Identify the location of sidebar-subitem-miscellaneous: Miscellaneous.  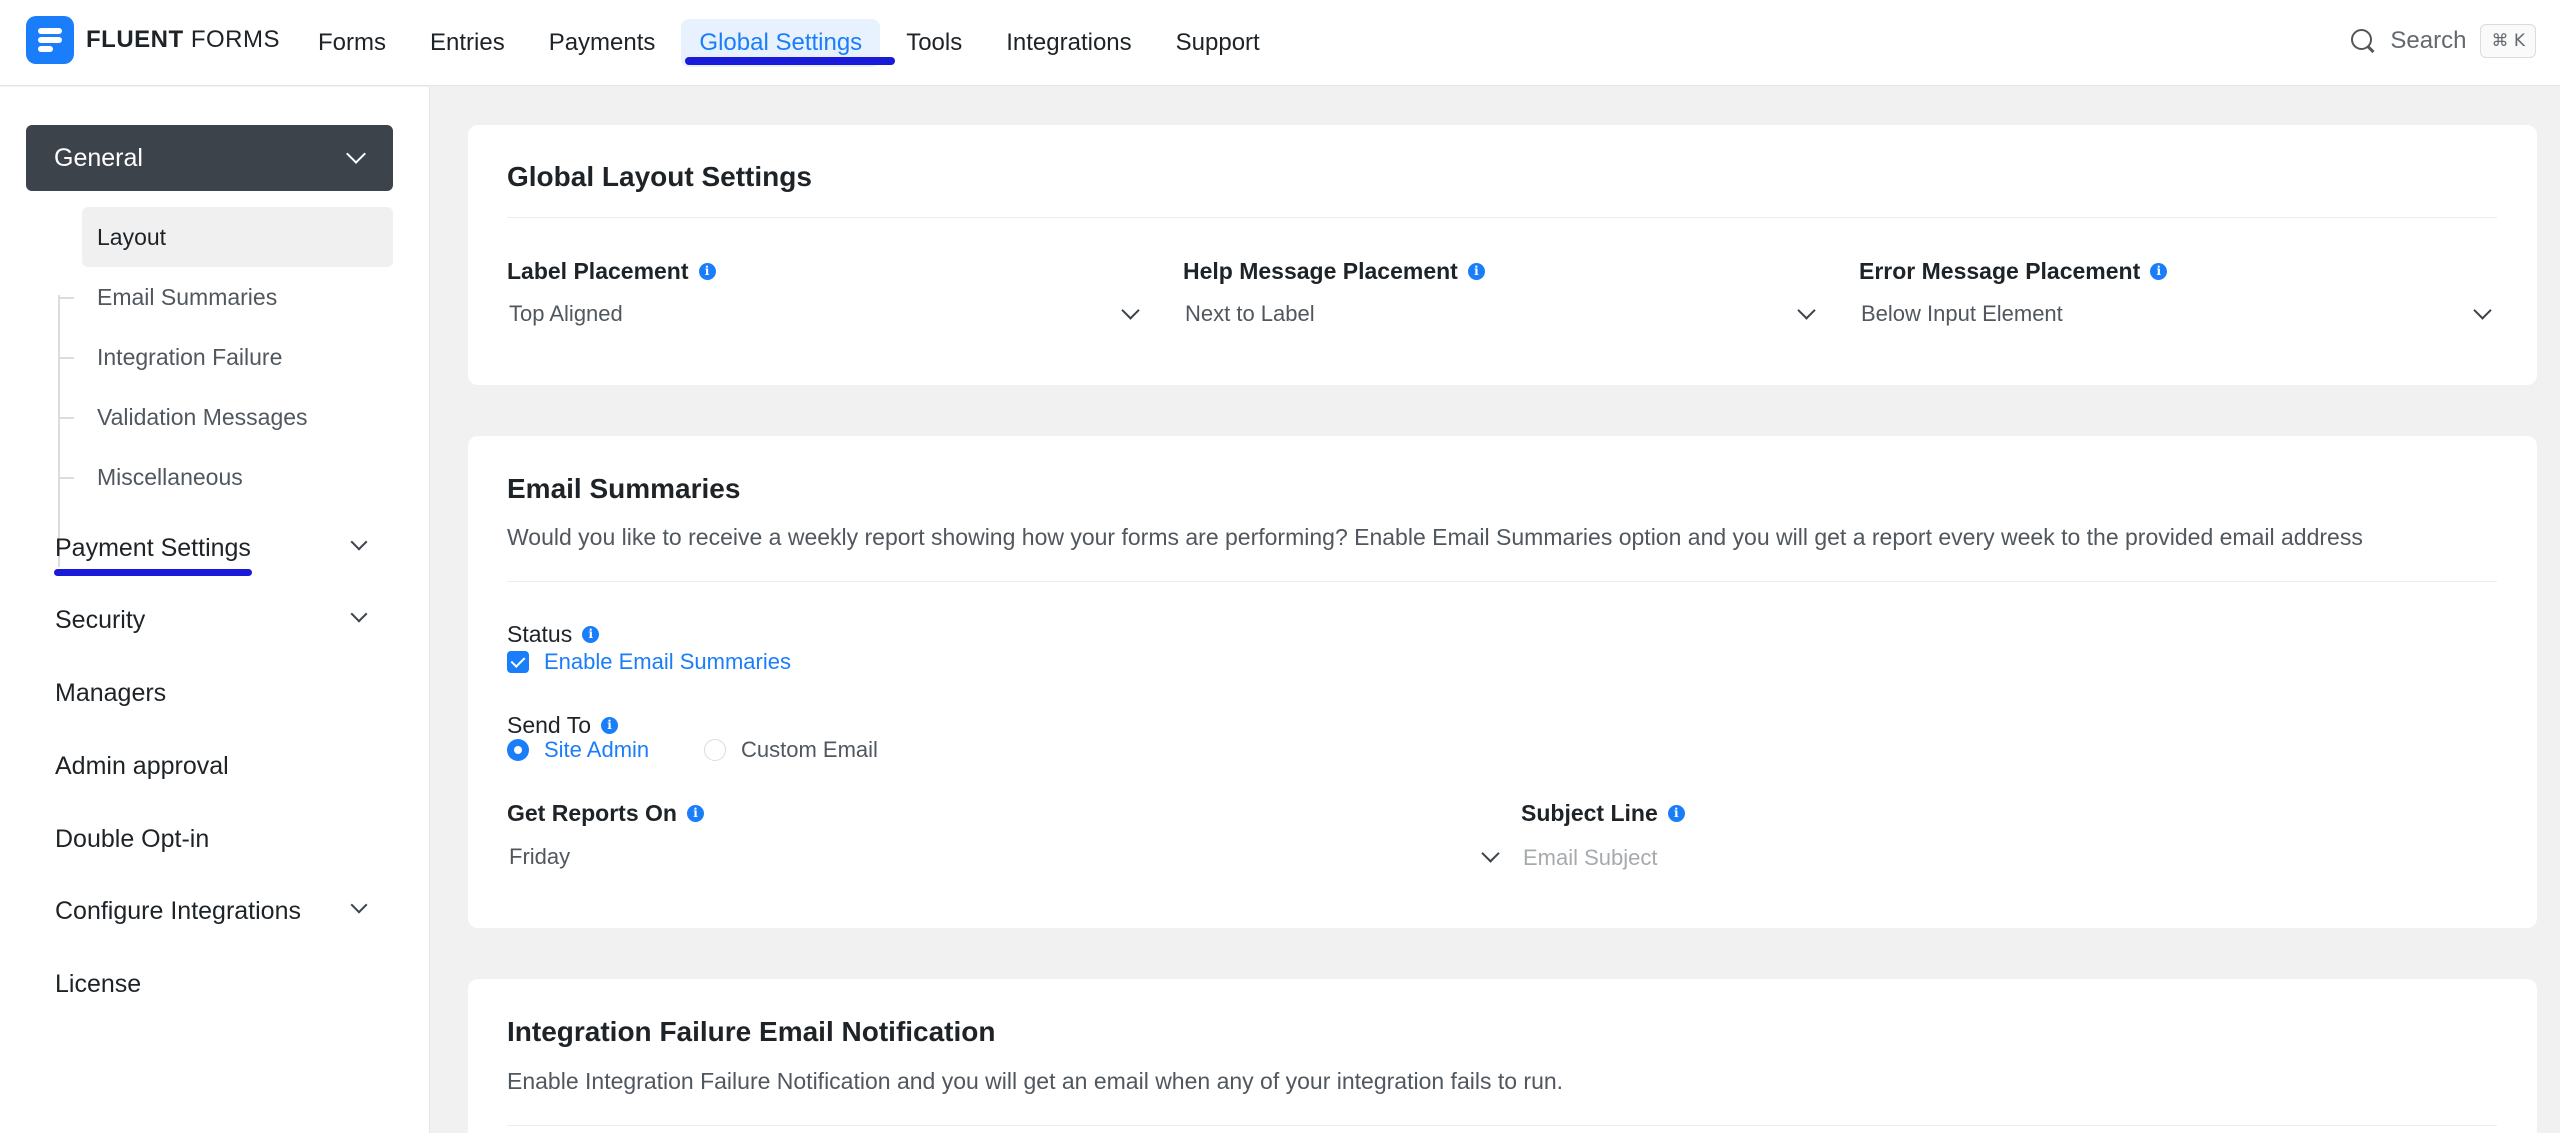
(237, 477).